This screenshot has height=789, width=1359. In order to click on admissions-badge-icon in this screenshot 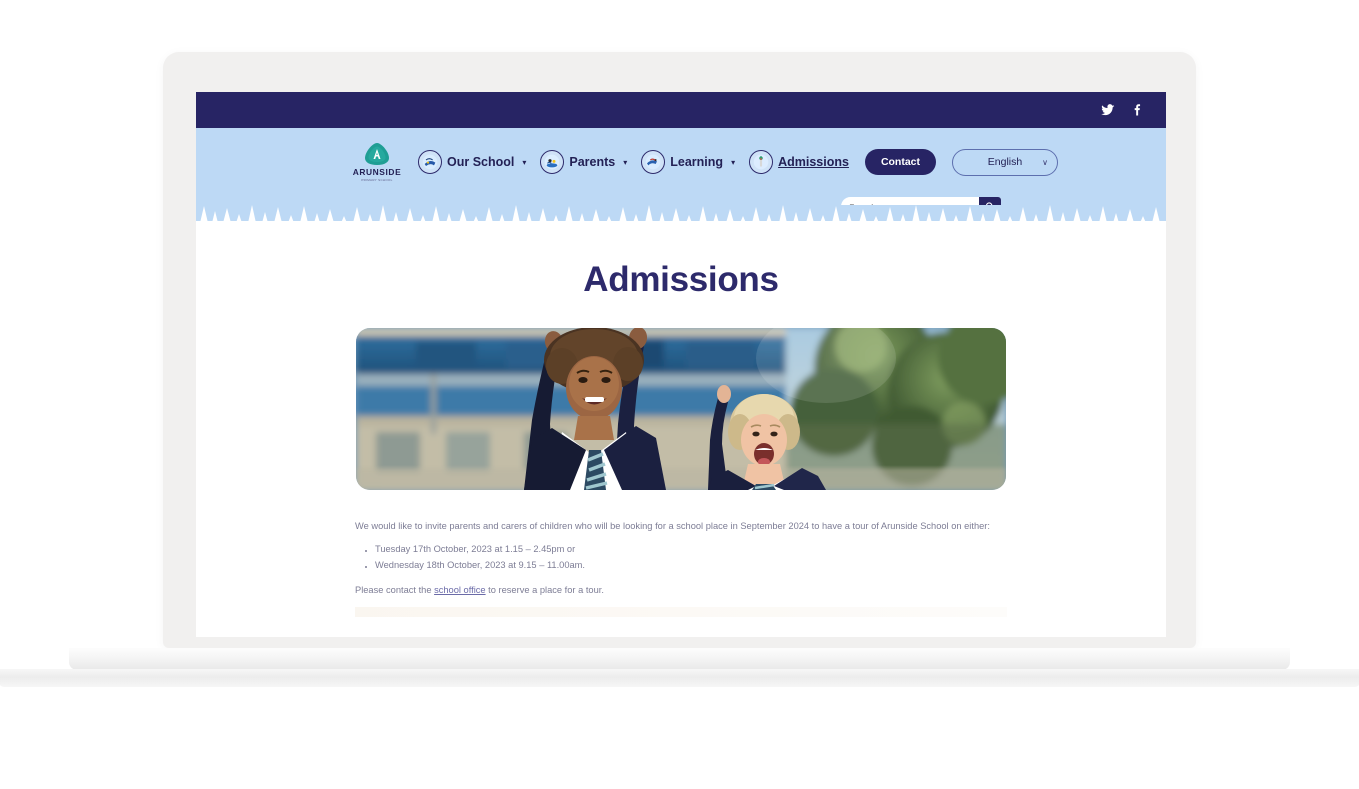, I will do `click(761, 162)`.